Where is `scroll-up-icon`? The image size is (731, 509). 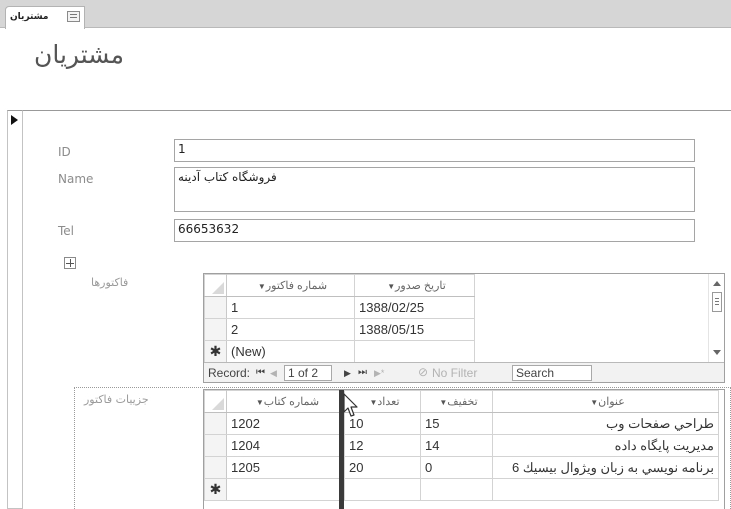
scroll-up-icon is located at coordinates (717, 283).